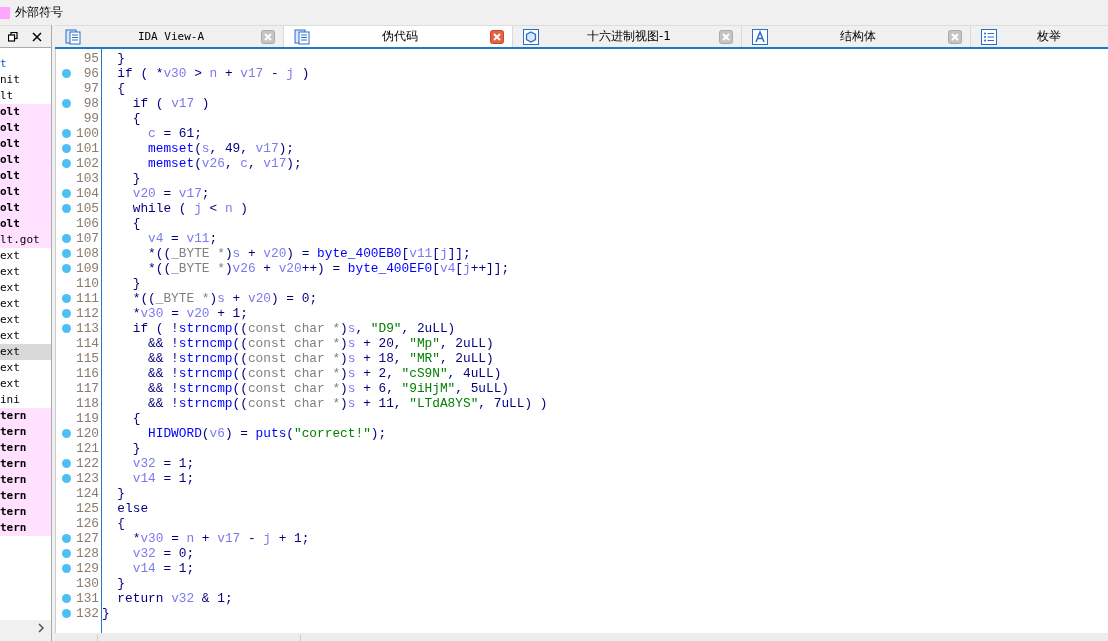 Image resolution: width=1108 pixels, height=641 pixels. Describe the element at coordinates (25, 400) in the screenshot. I see `symbol-item: ini` at that location.